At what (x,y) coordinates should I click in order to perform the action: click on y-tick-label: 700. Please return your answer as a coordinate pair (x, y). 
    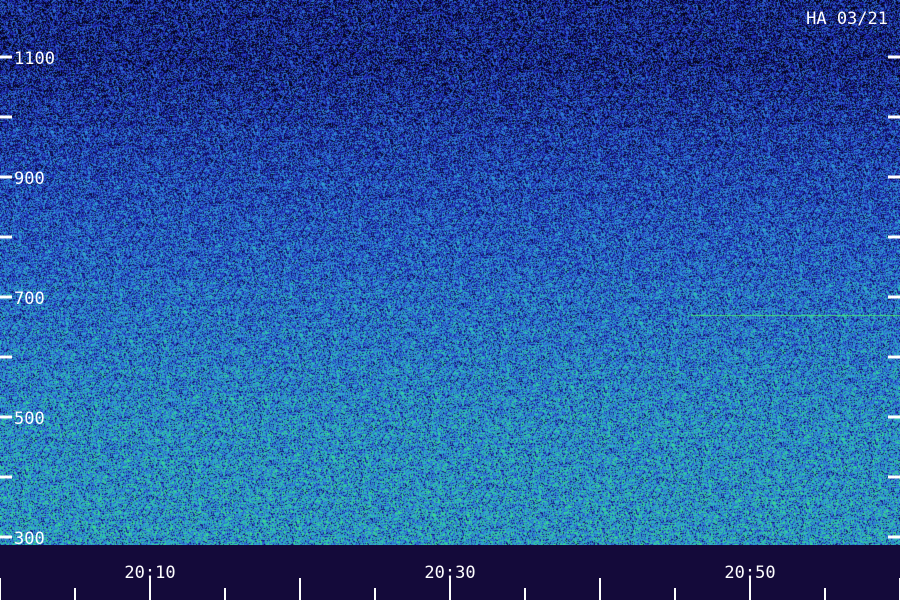
    Looking at the image, I should click on (29, 299).